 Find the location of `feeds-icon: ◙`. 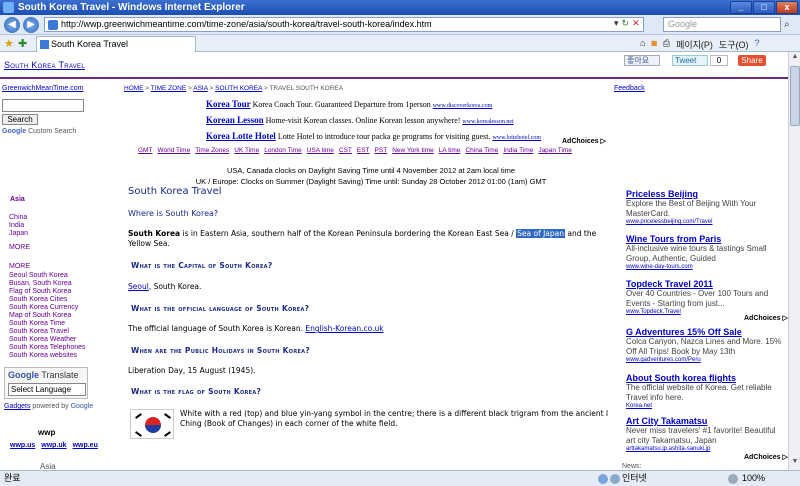

feeds-icon: ◙ is located at coordinates (653, 44).